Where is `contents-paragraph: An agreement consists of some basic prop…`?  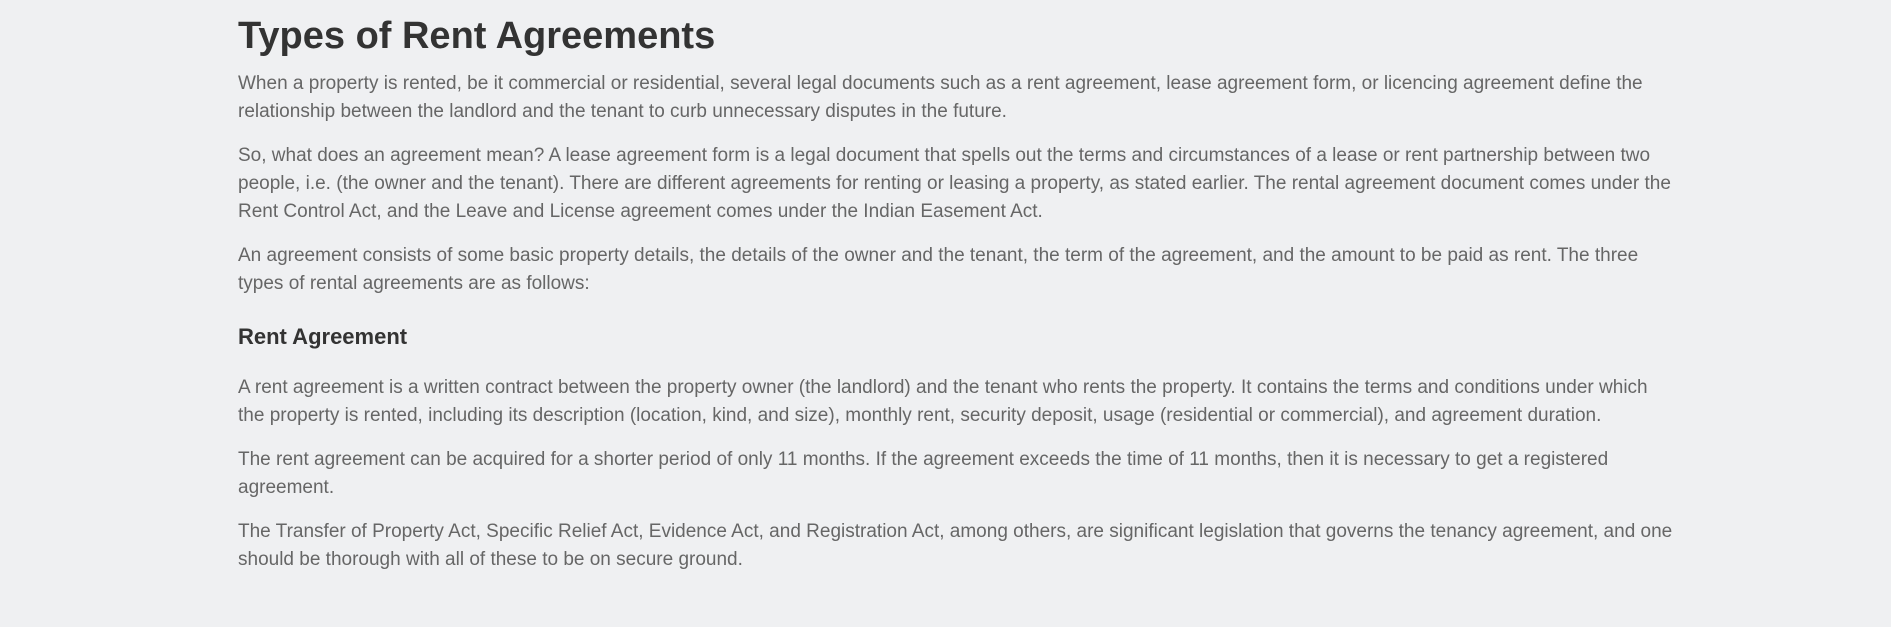 contents-paragraph: An agreement consists of some basic prop… is located at coordinates (938, 269).